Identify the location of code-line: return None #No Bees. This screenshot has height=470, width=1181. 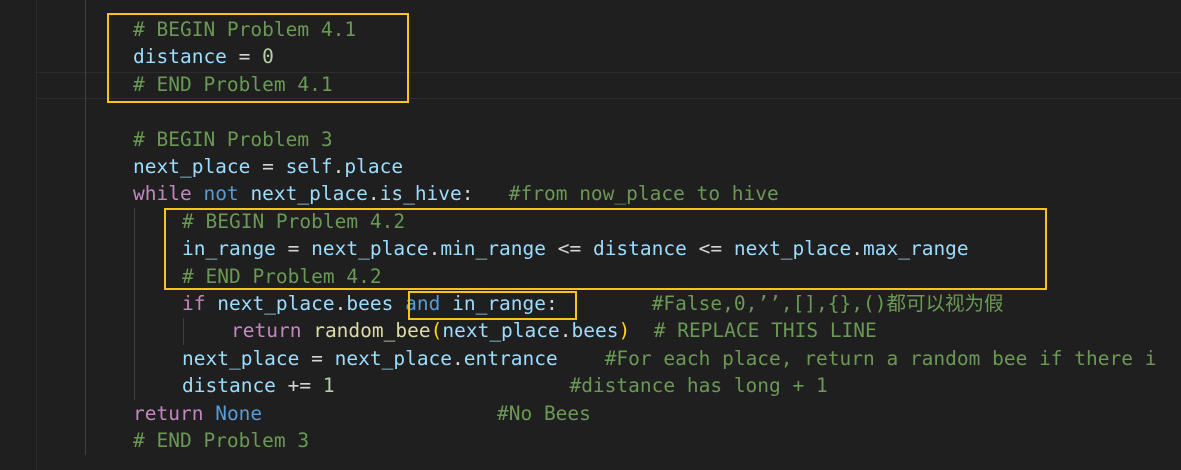
(362, 413).